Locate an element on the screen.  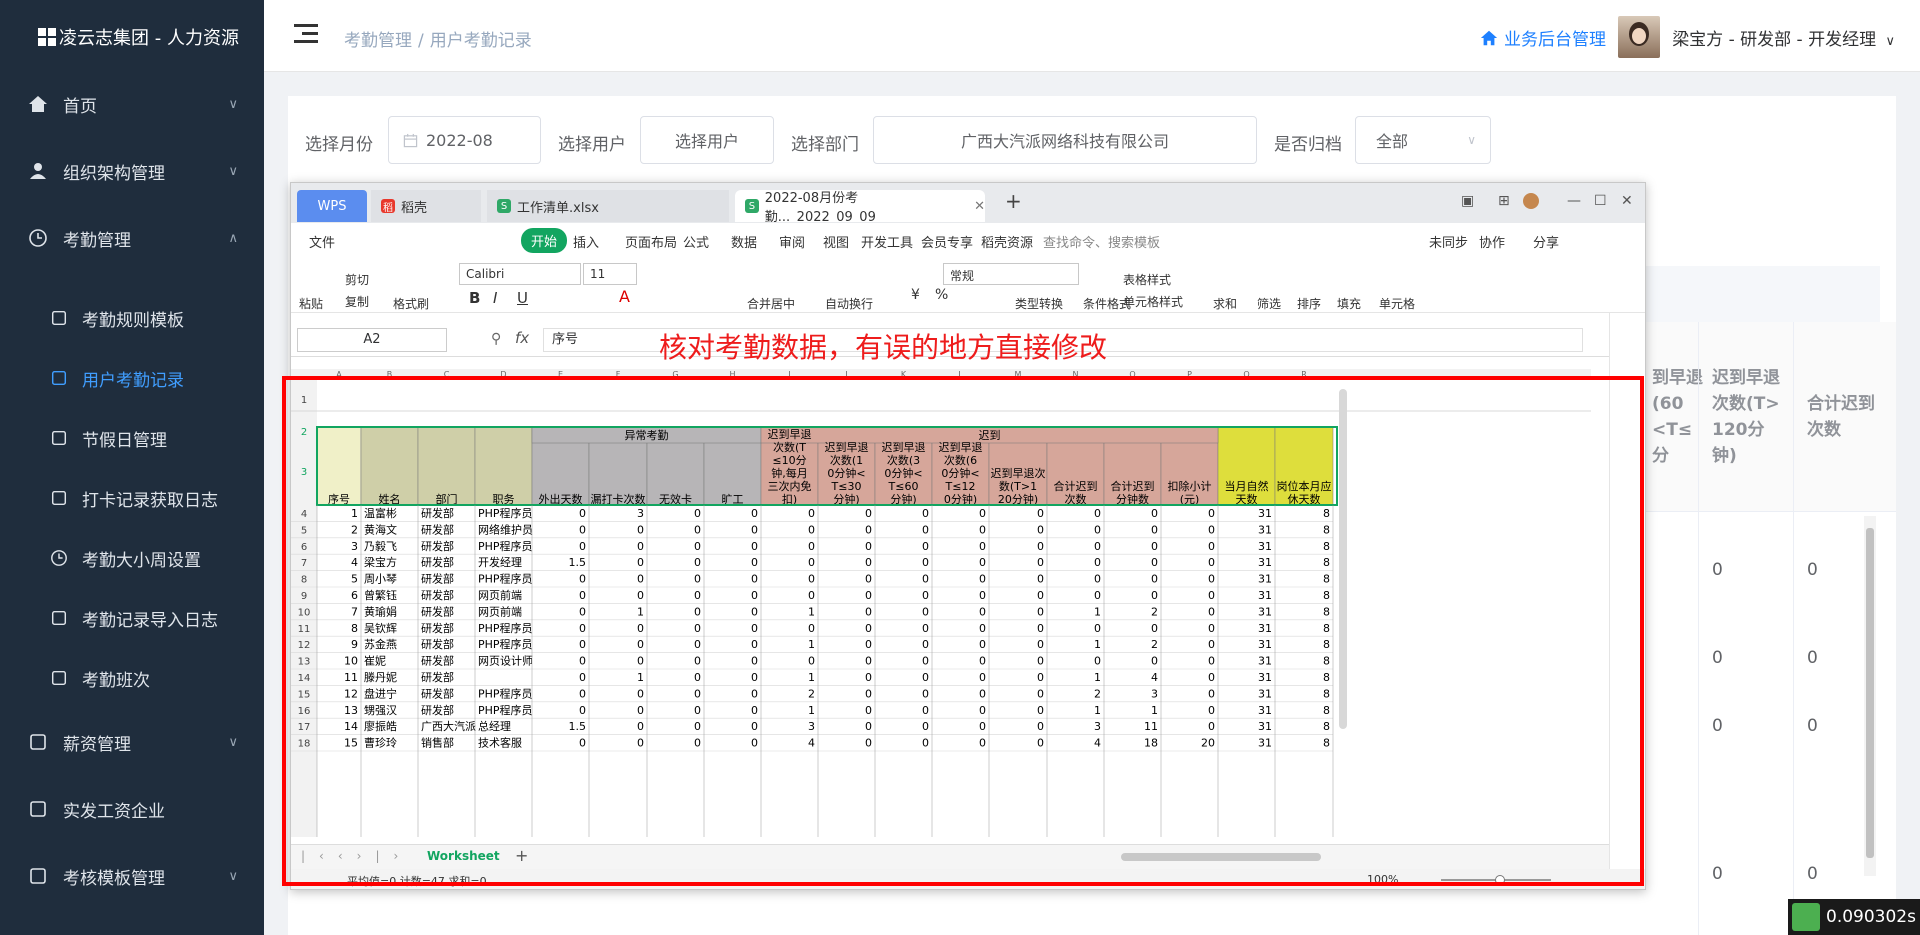
dept-label: 选择部门 is located at coordinates (825, 145).